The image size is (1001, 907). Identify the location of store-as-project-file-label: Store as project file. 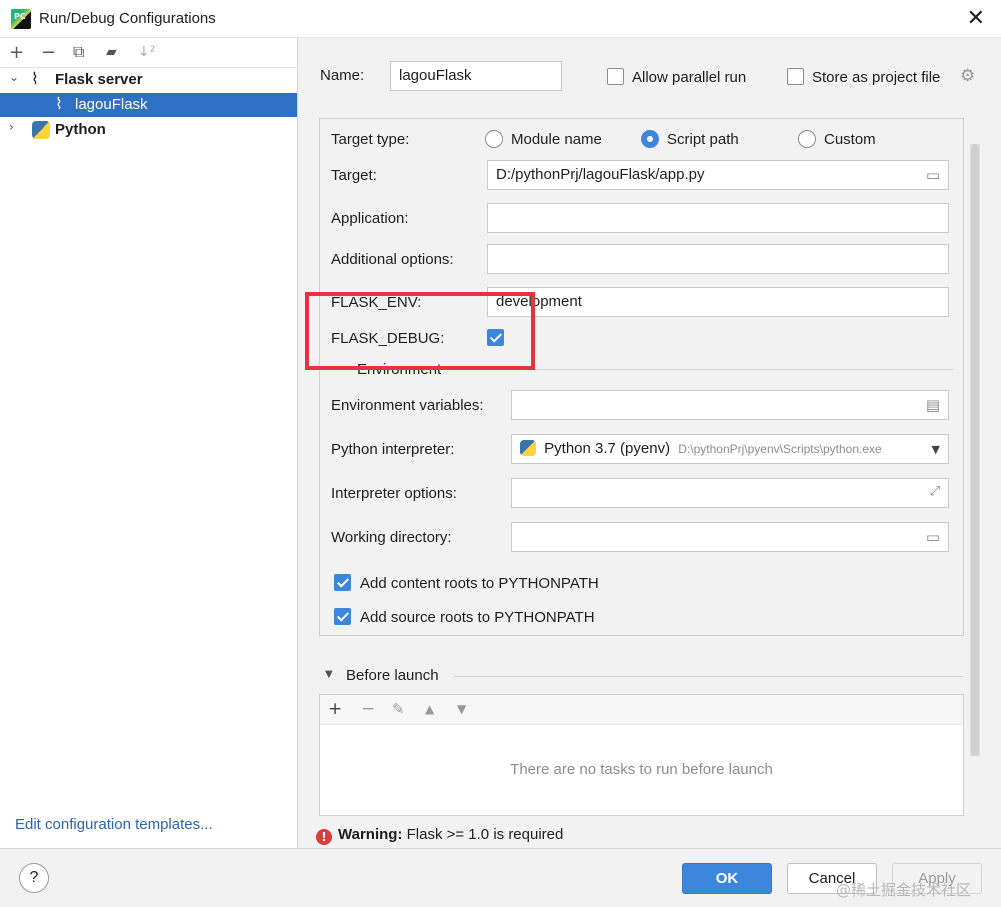
(876, 77).